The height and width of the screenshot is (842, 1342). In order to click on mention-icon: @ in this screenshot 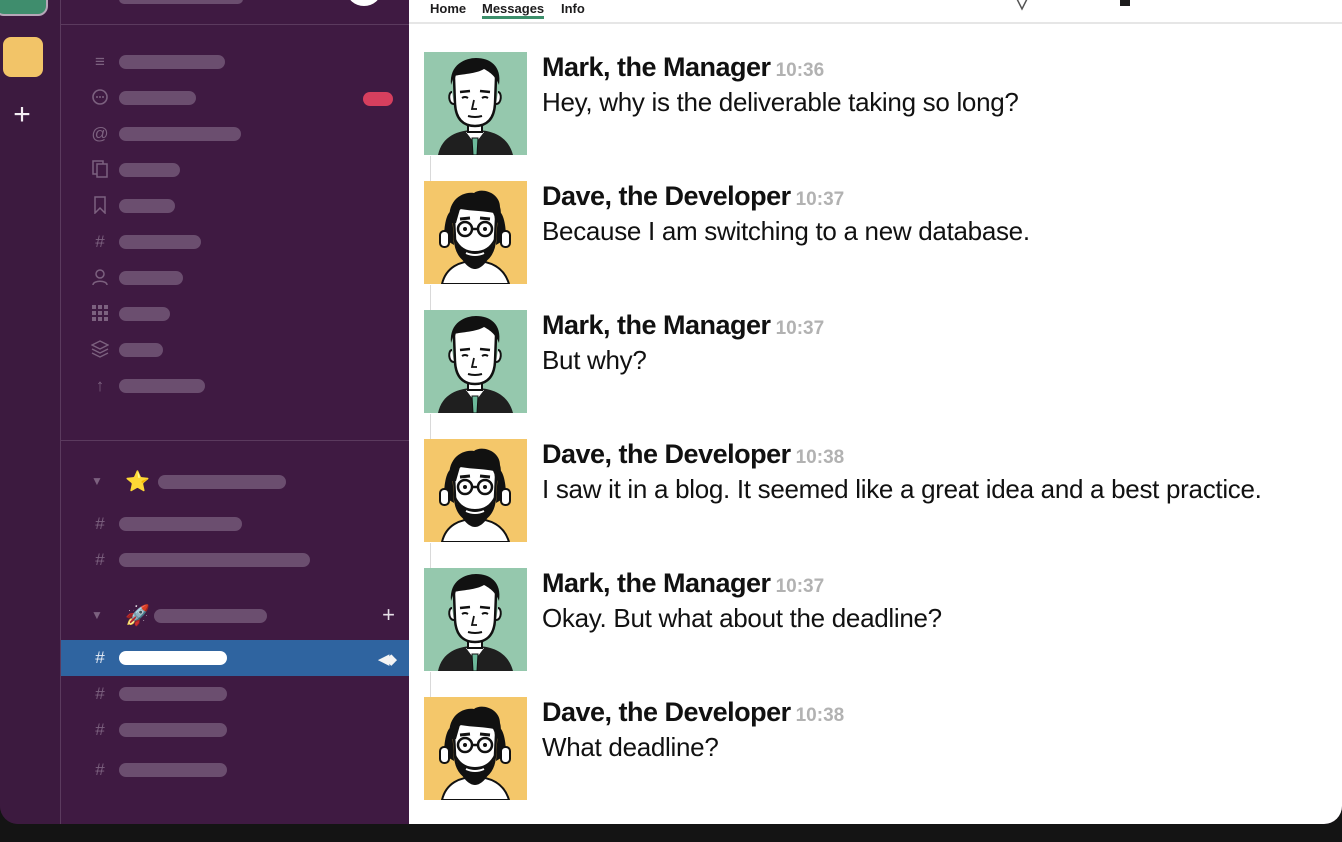, I will do `click(100, 133)`.